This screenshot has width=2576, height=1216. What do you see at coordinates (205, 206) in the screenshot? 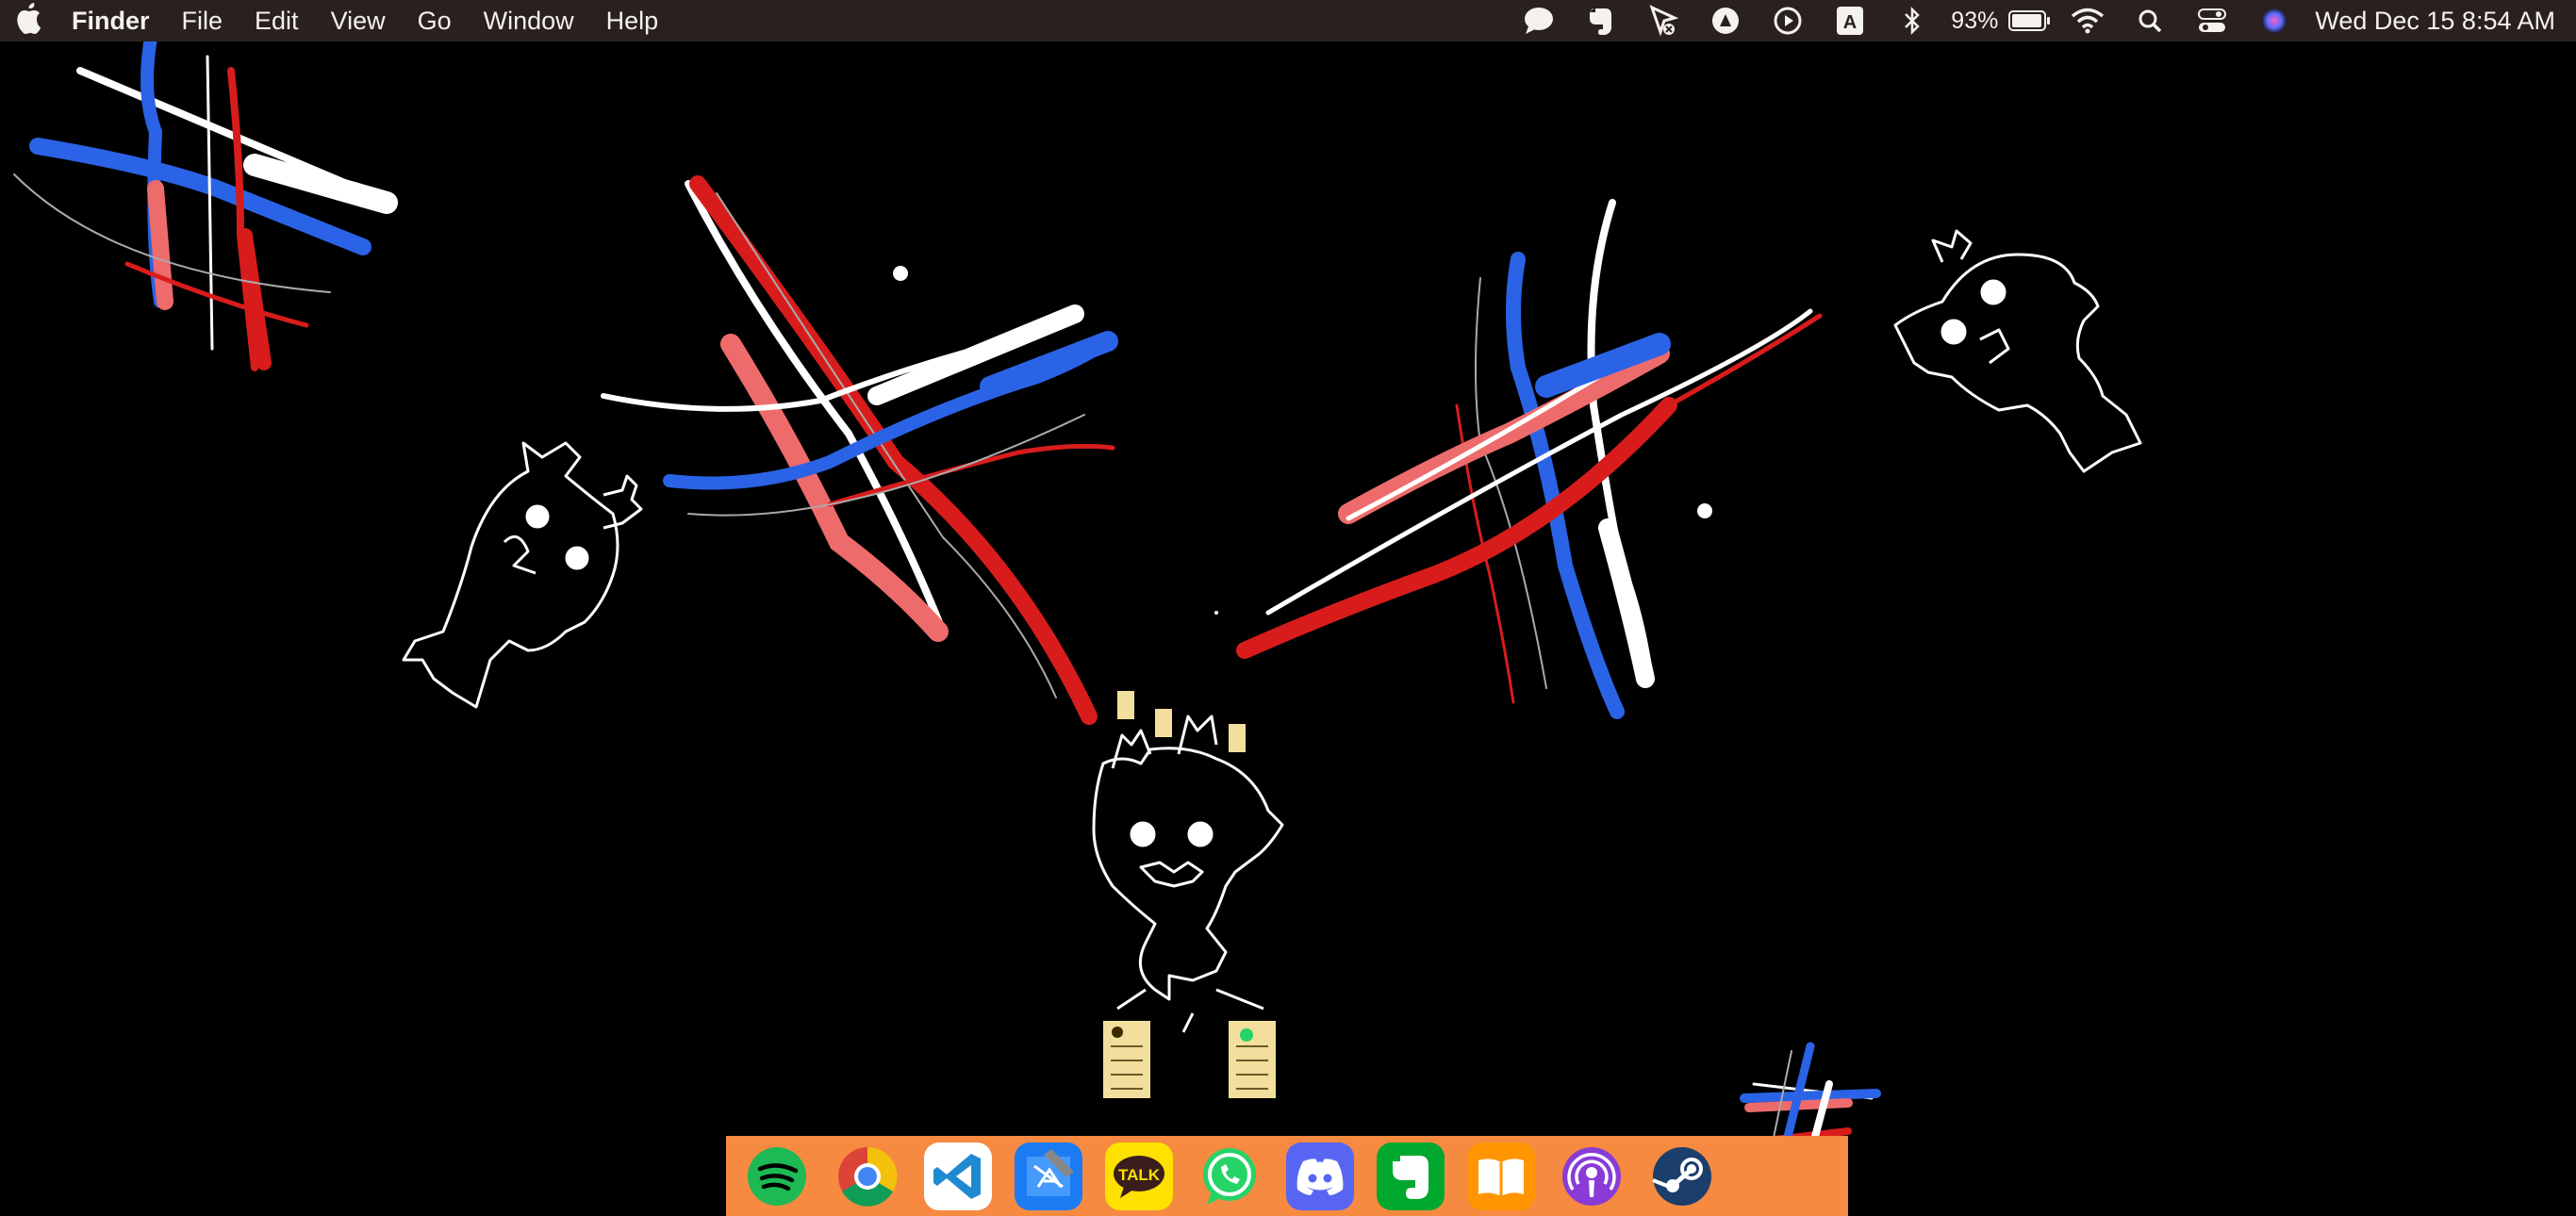
I see `doodle-crosshatch-topleft` at bounding box center [205, 206].